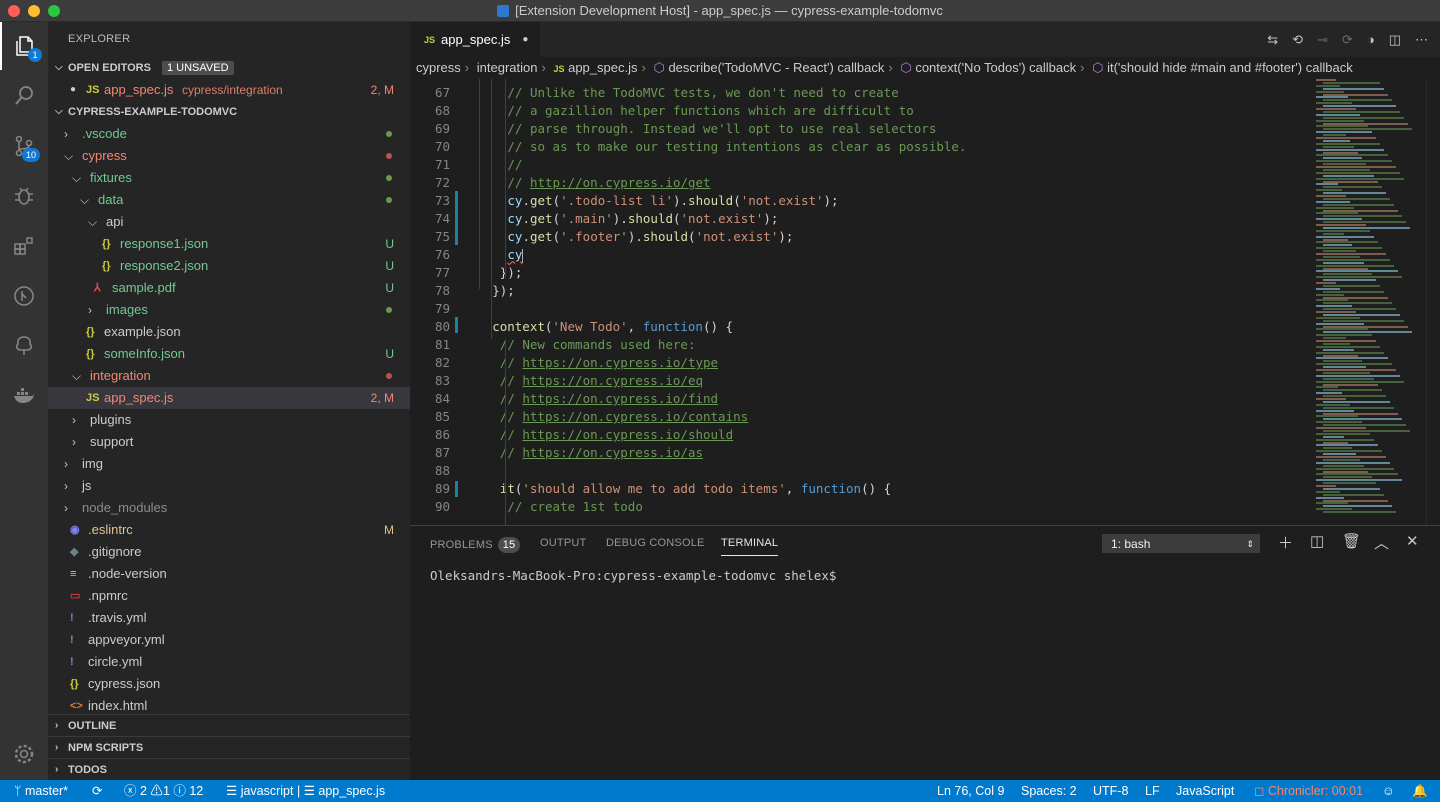 Image resolution: width=1440 pixels, height=802 pixels. I want to click on breadcrumb-item: app_spec.js, so click(602, 67).